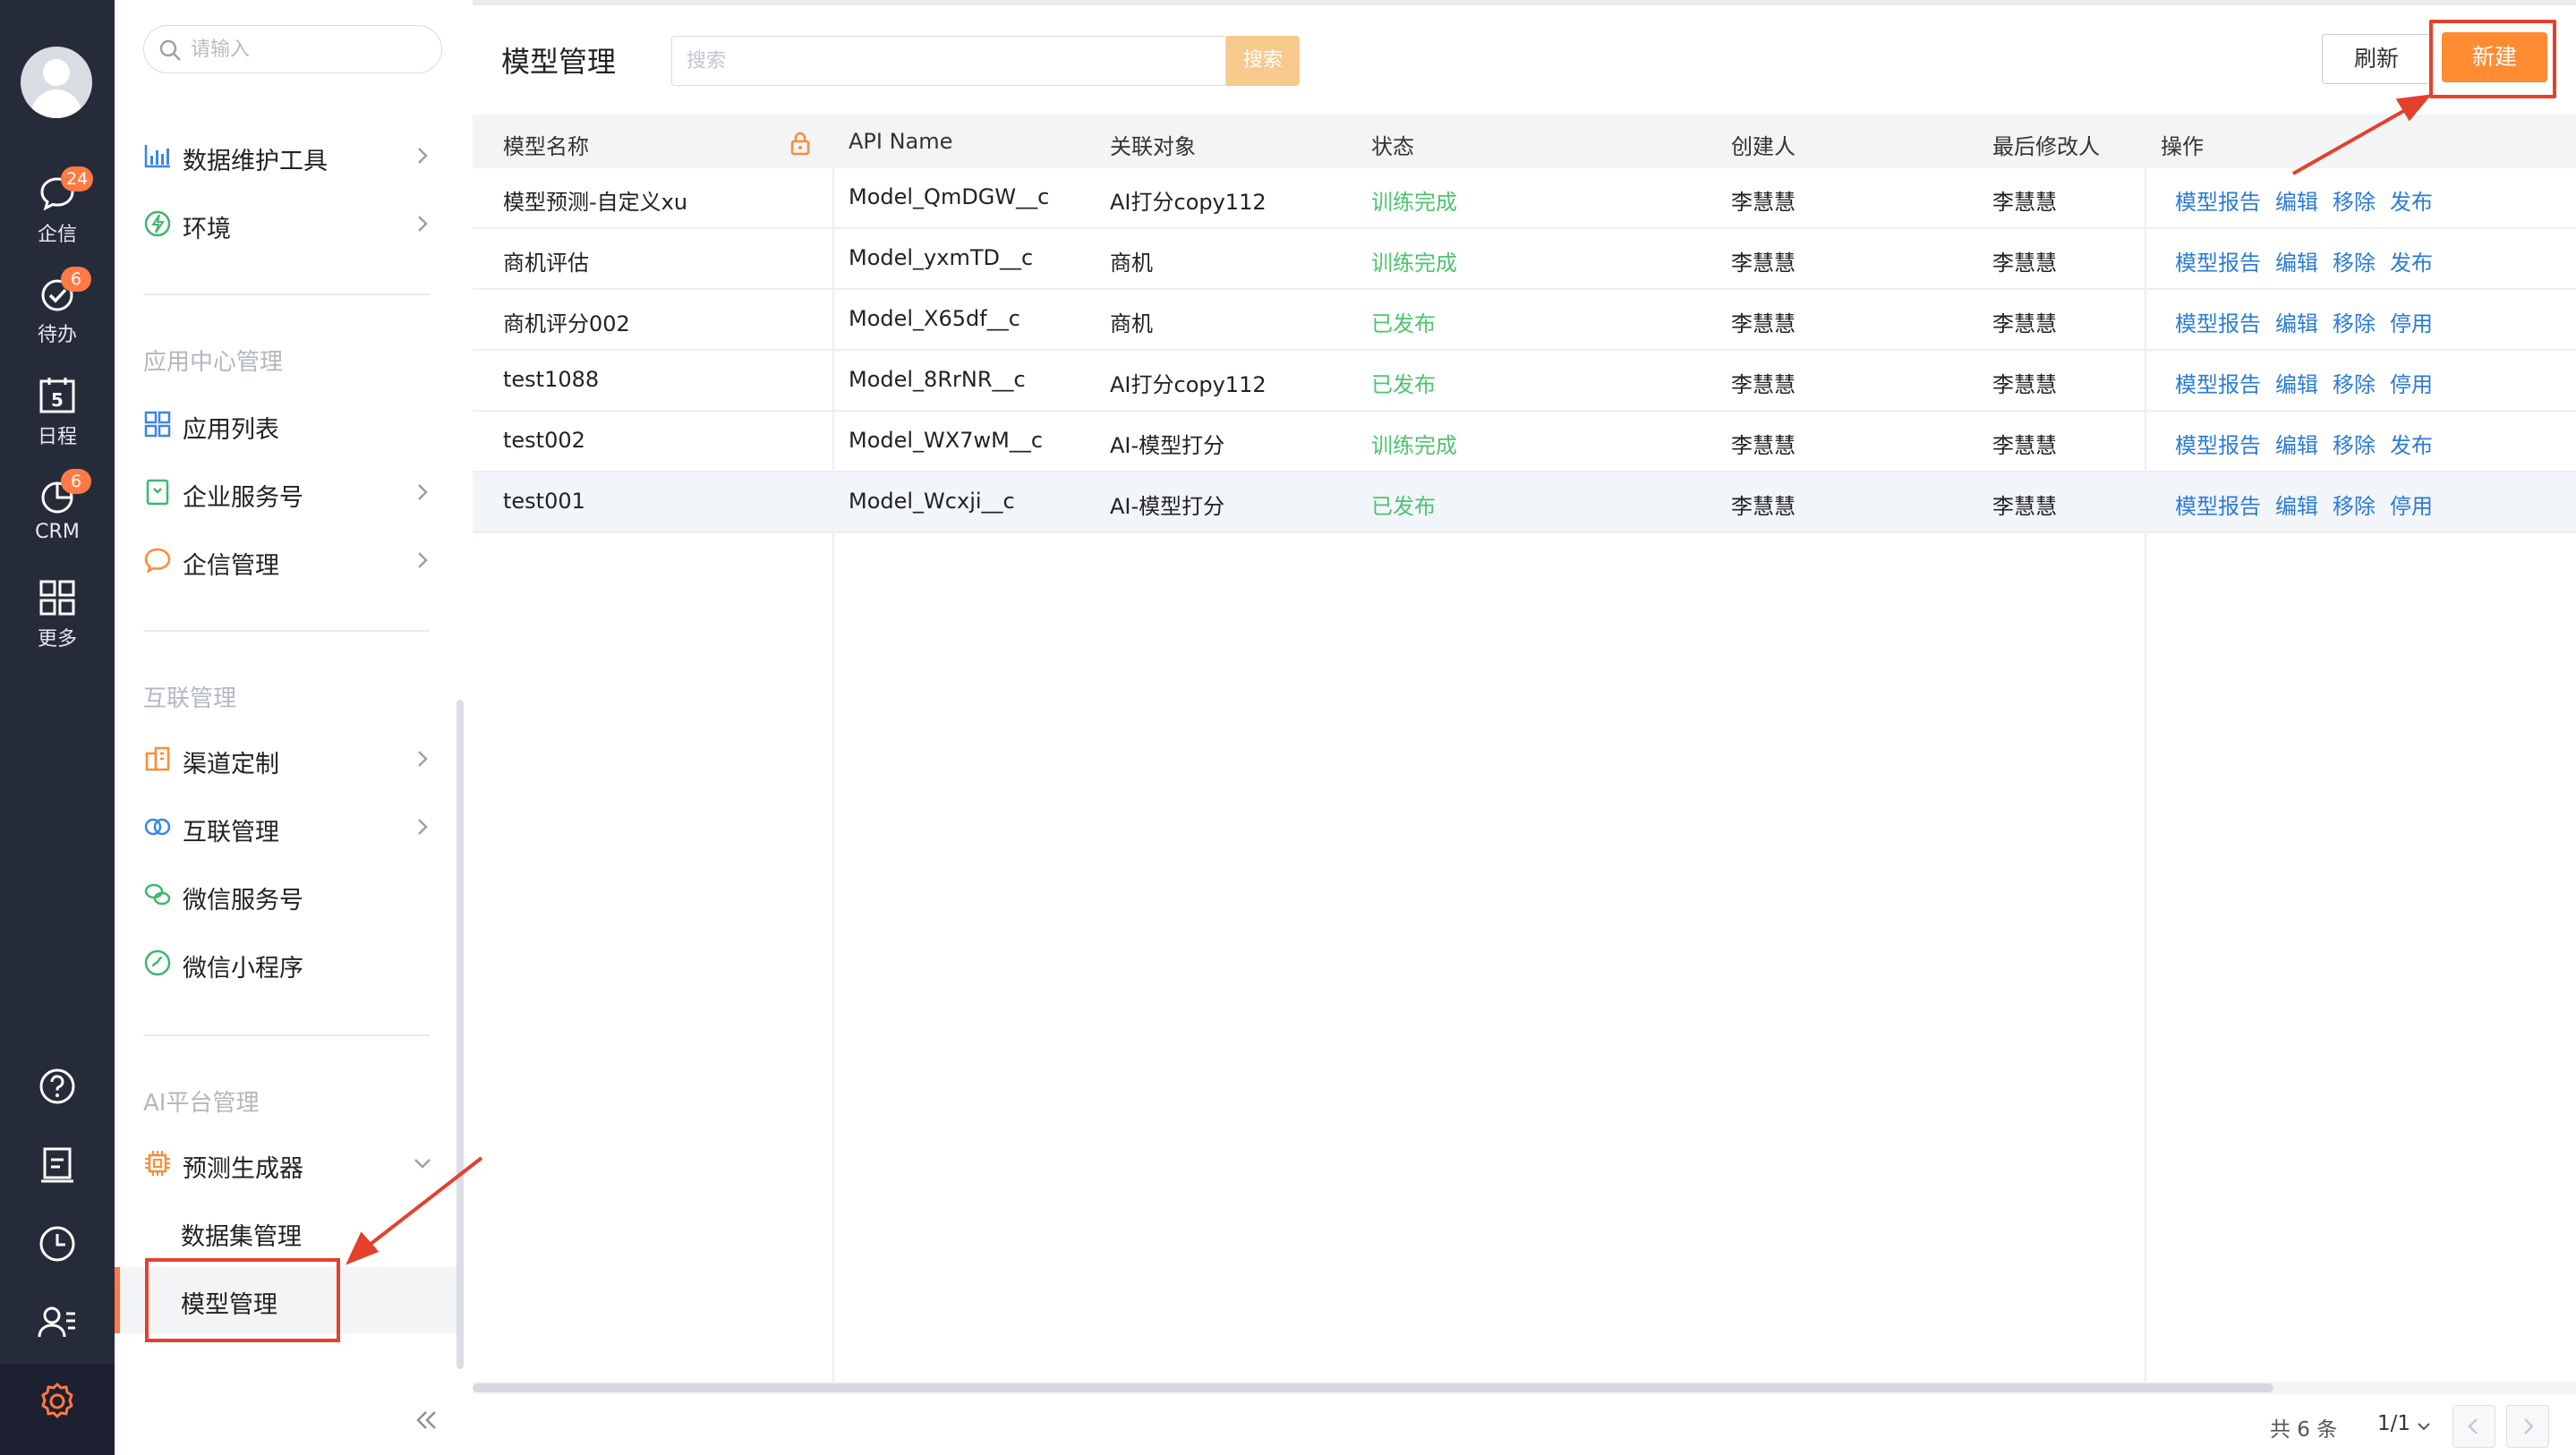 The image size is (2576, 1455). Describe the element at coordinates (157, 1163) in the screenshot. I see `chip-icon` at that location.